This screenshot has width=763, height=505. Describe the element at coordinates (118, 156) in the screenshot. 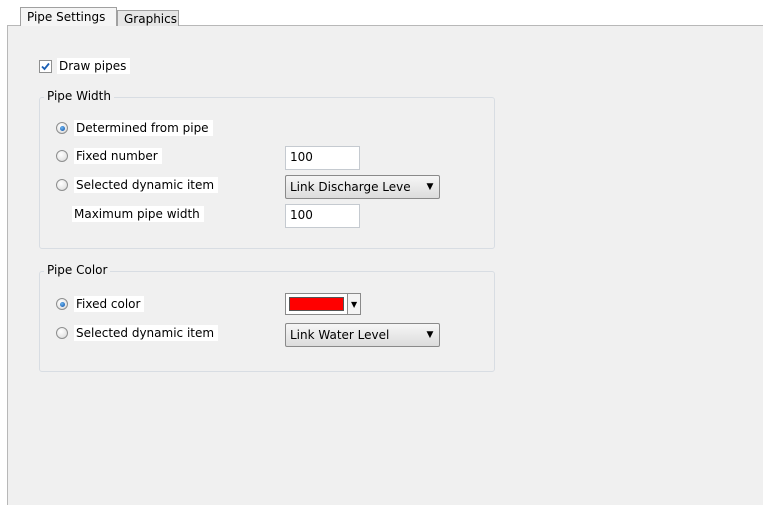

I see `radio-label: Fixed number` at that location.